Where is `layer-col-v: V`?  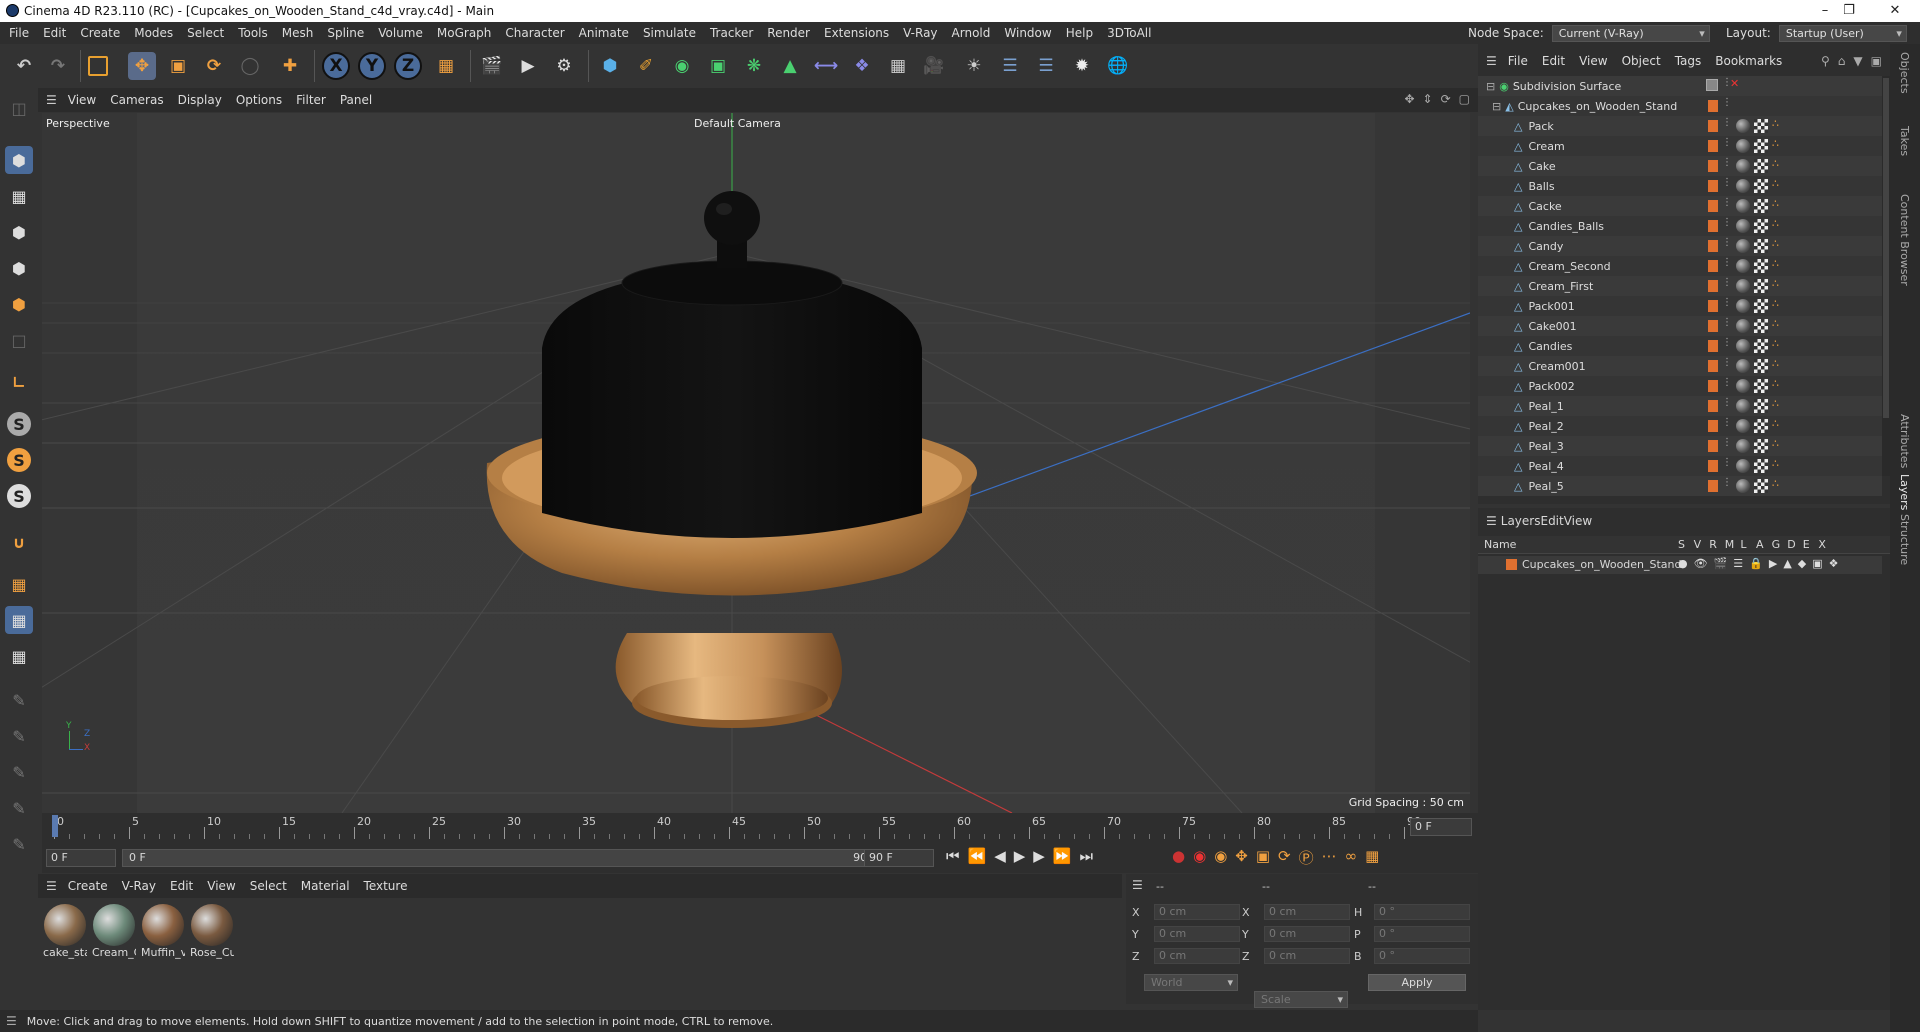
layer-col-v: V is located at coordinates (1698, 544).